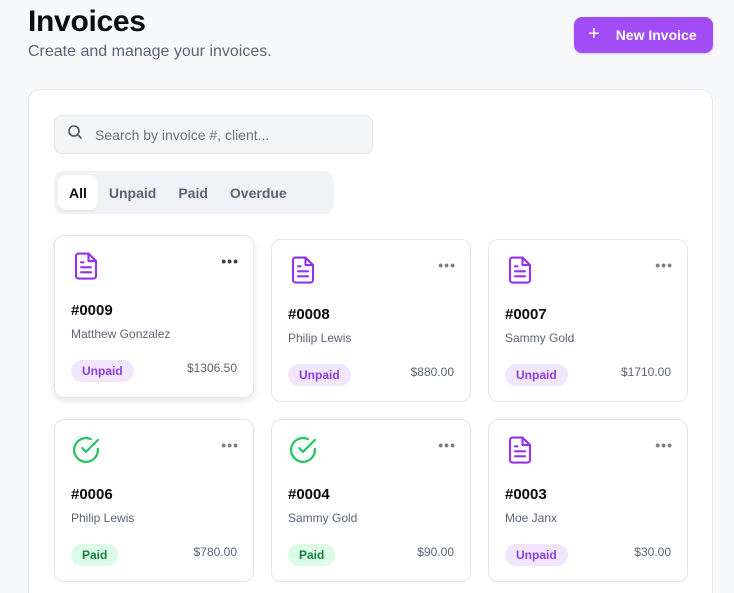 The width and height of the screenshot is (734, 593). I want to click on invoice-number: #0009, so click(92, 310).